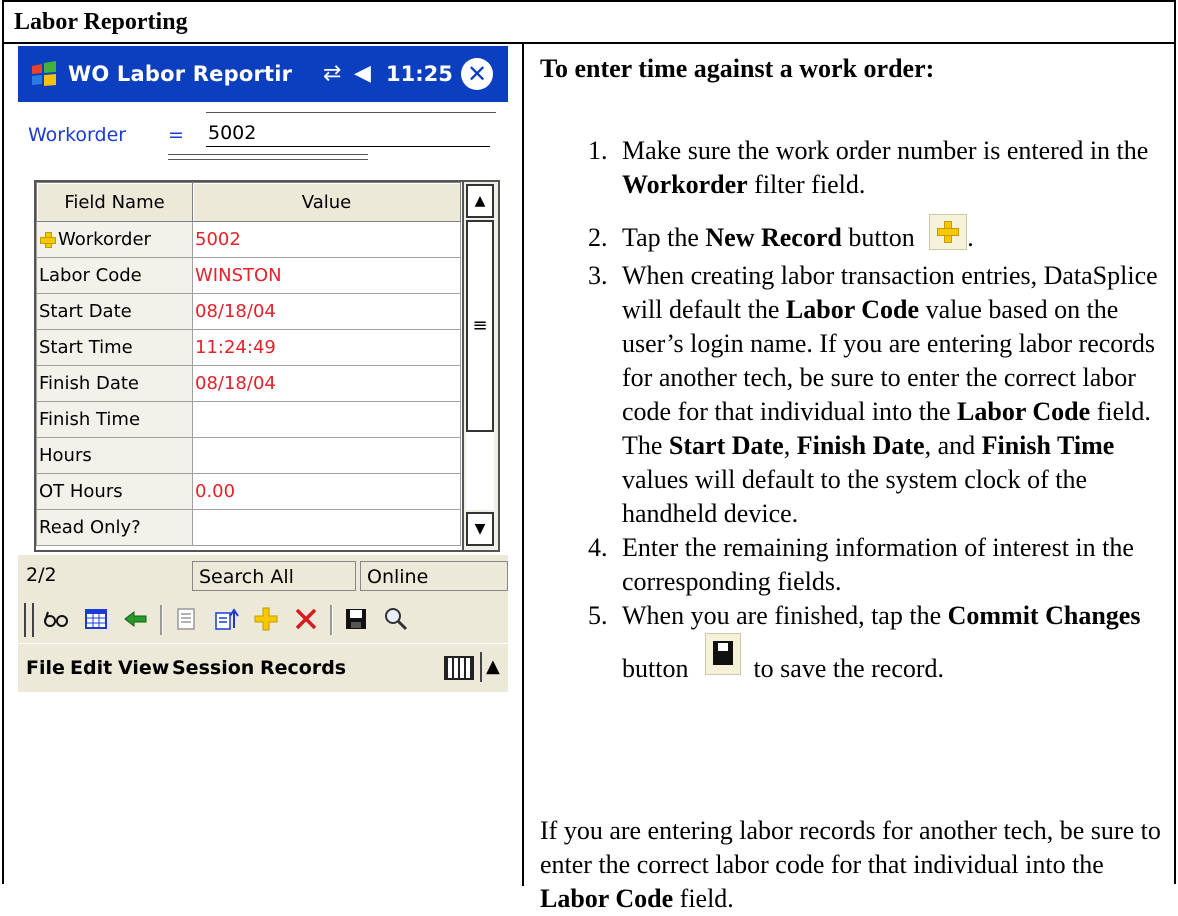 The width and height of the screenshot is (1178, 916). I want to click on menu-records: Records, so click(303, 668).